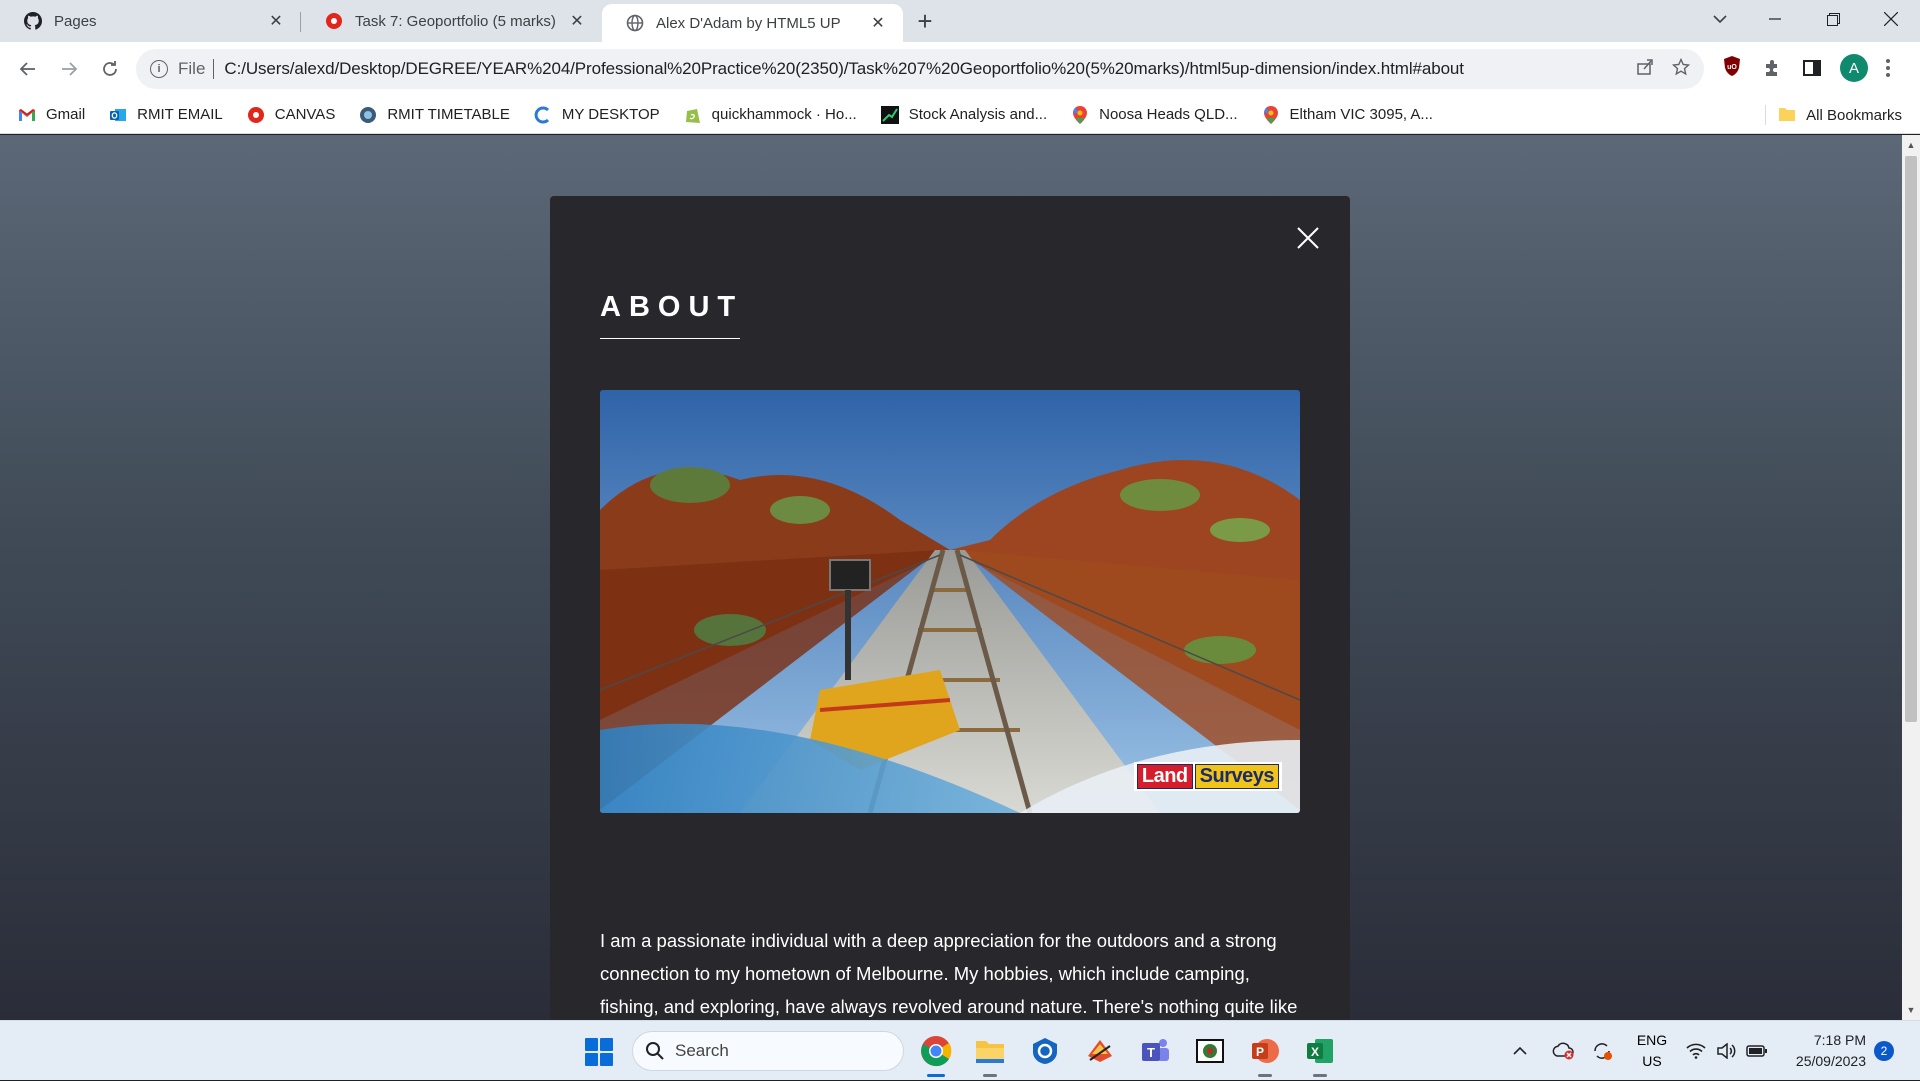 Image resolution: width=1920 pixels, height=1081 pixels. I want to click on scroll-down-arrow: ▼, so click(1911, 1010).